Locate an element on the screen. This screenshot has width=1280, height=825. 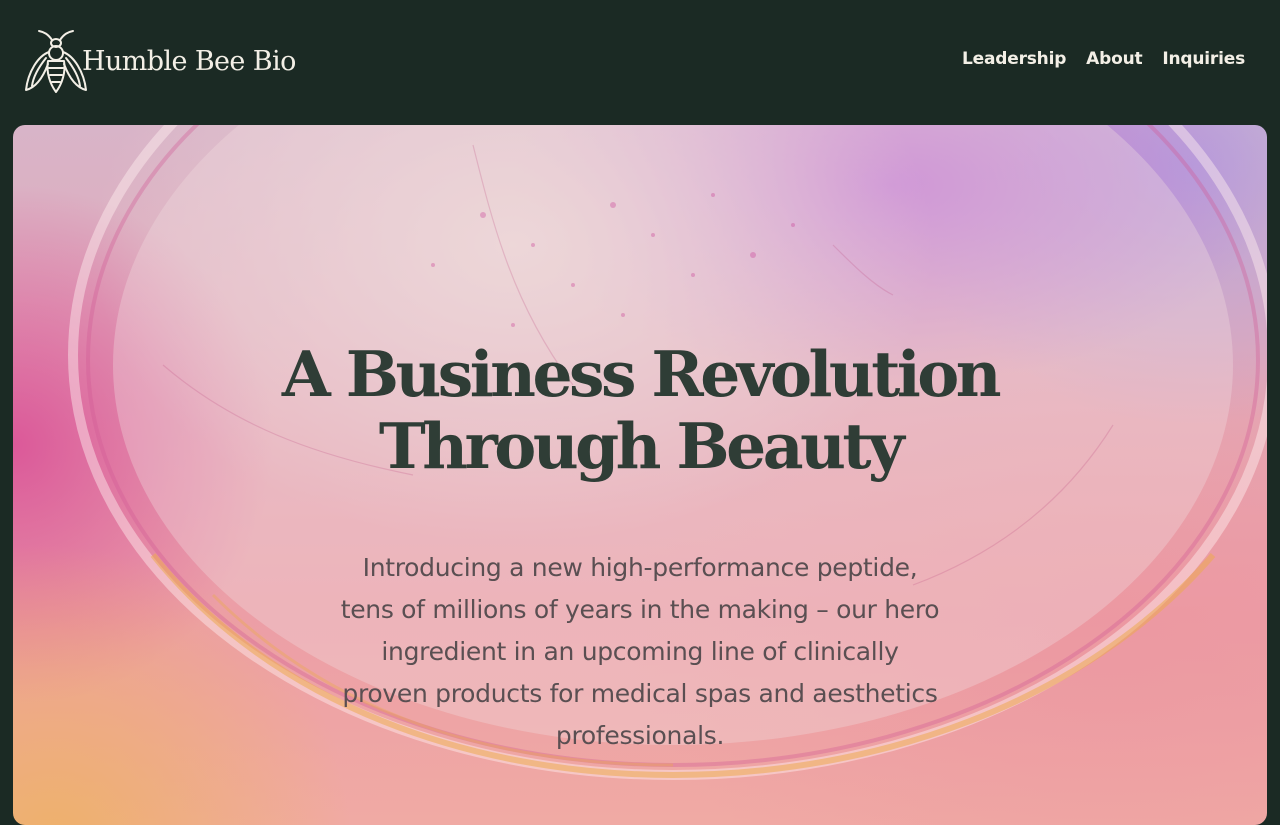
main-nav: Leadership About Inquiries is located at coordinates (1103, 59).